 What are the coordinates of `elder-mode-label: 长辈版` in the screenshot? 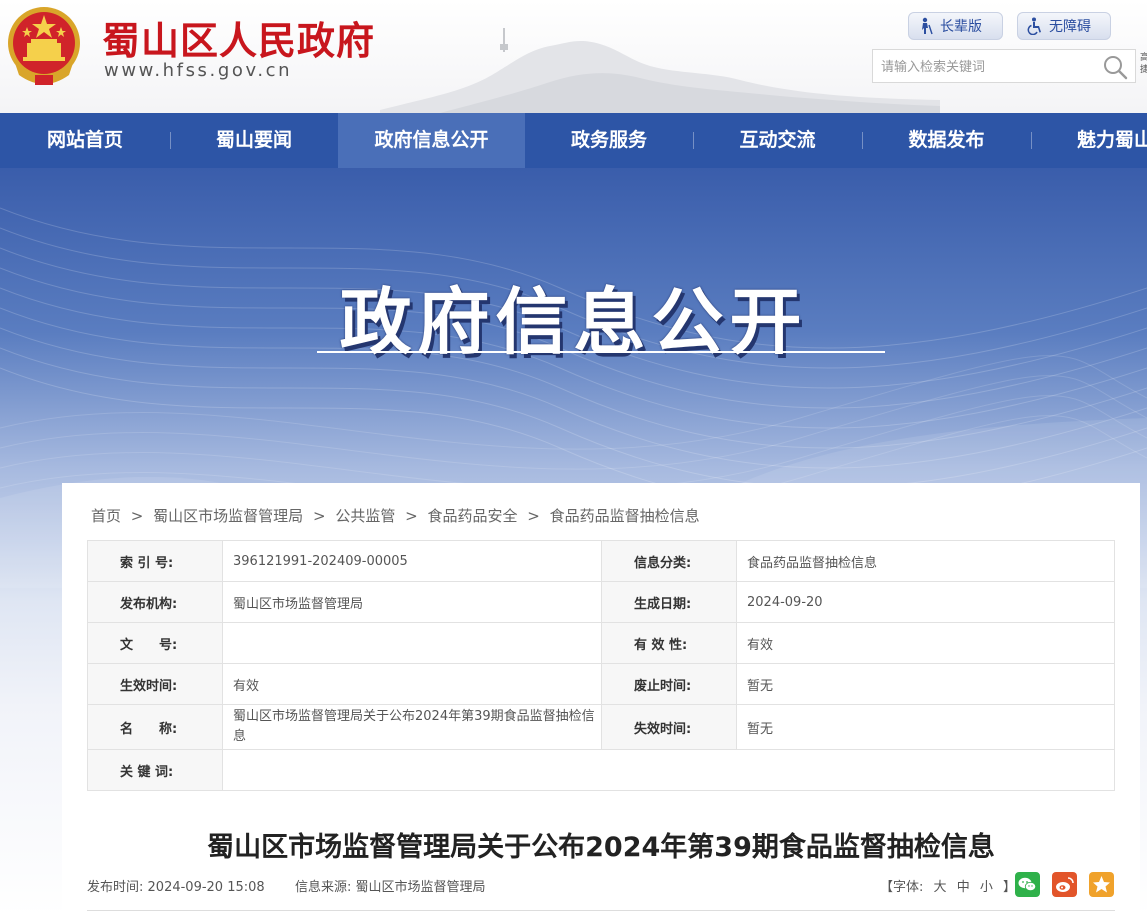 It's located at (961, 27).